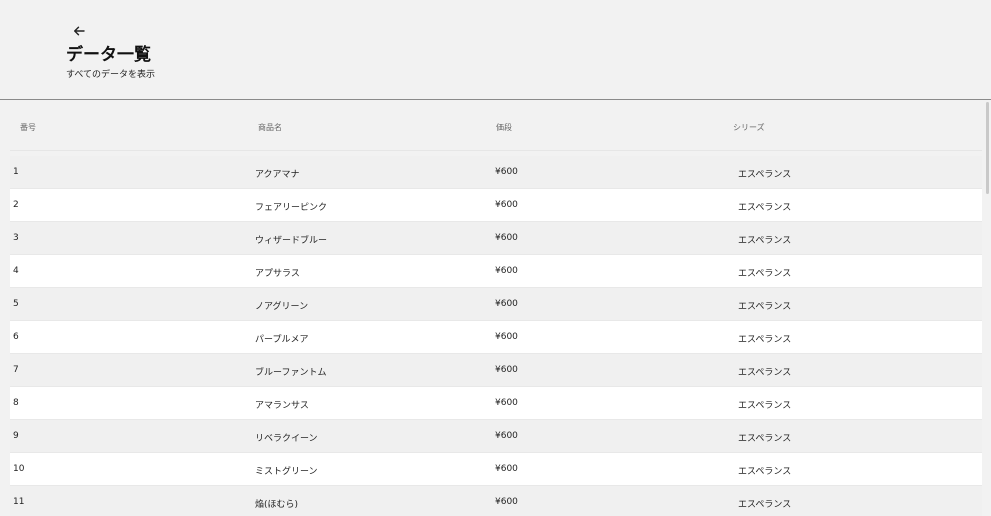  I want to click on column-header-series: シリーズ, so click(749, 127).